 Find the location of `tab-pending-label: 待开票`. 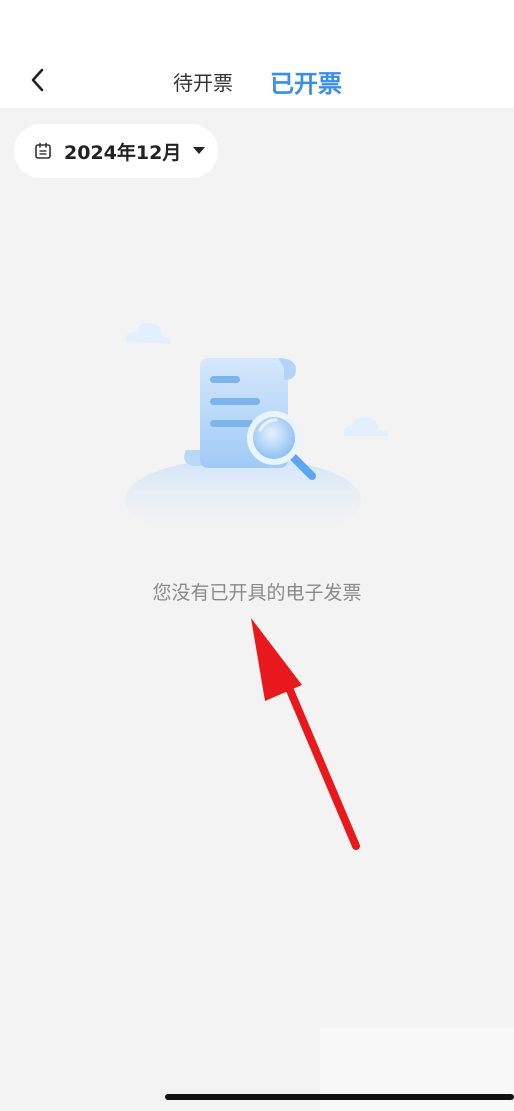

tab-pending-label: 待开票 is located at coordinates (203, 82).